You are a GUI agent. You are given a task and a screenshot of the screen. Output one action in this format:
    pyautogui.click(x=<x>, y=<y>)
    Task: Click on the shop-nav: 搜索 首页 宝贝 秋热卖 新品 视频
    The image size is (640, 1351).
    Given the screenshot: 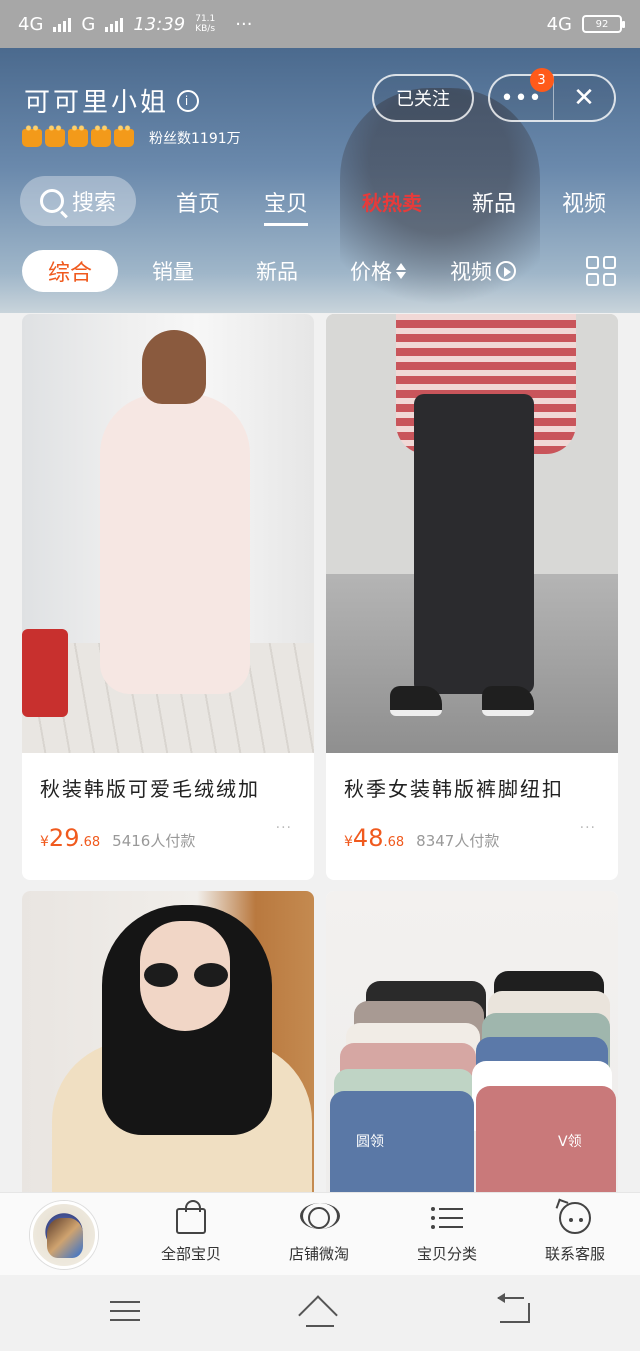 What is the action you would take?
    pyautogui.click(x=320, y=201)
    